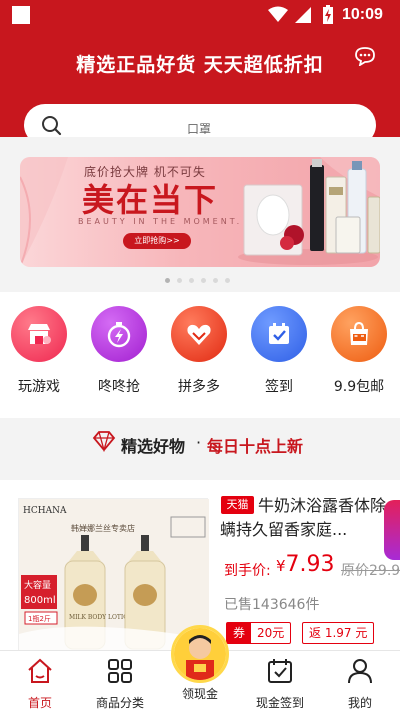  I want to click on platform-tag: 天猫, so click(237, 505).